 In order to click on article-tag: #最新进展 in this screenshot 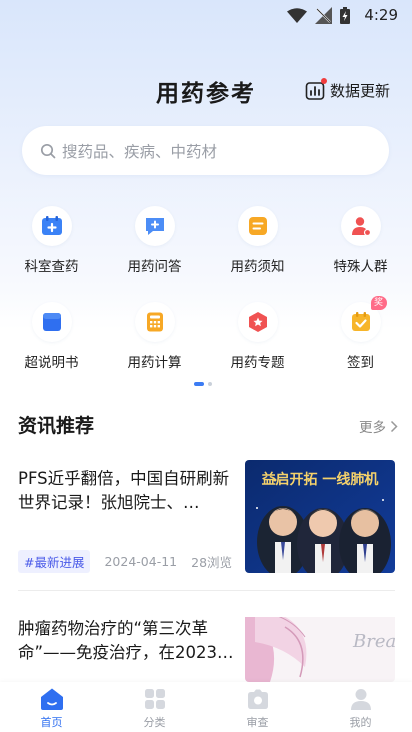, I will do `click(54, 561)`.